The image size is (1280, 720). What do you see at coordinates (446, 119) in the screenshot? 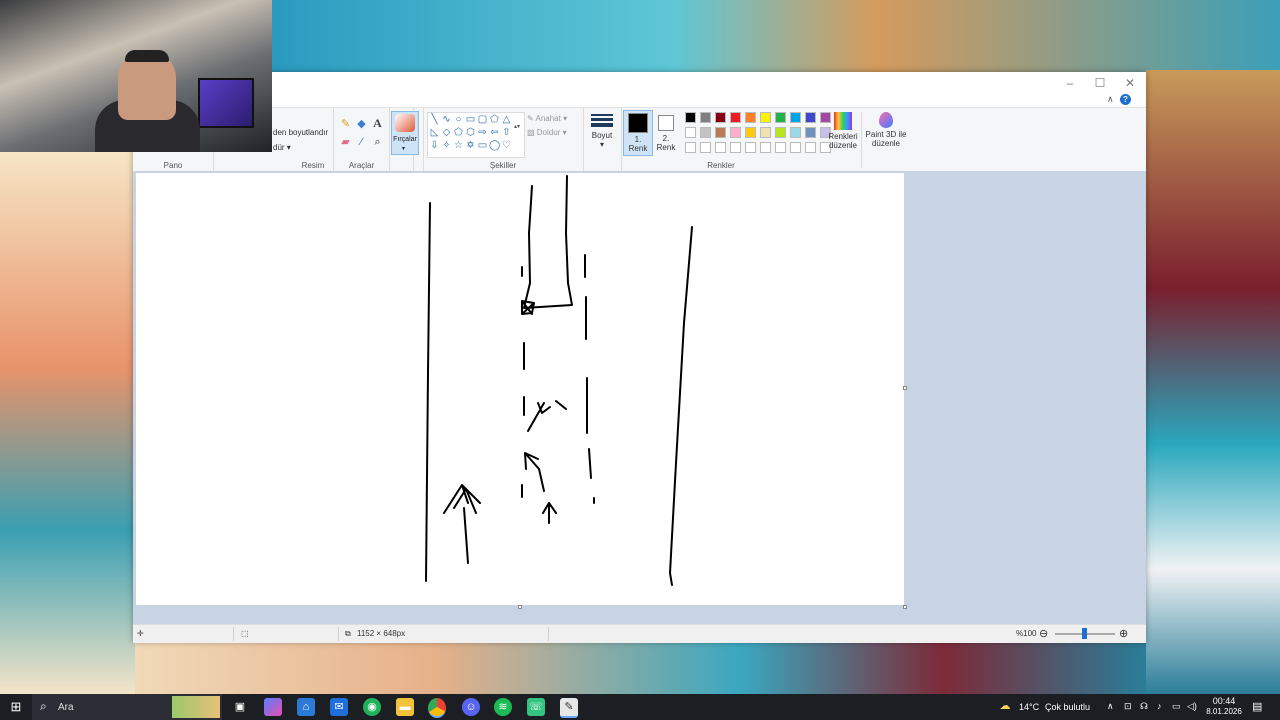
I see `curve-shape-icon: ∿` at bounding box center [446, 119].